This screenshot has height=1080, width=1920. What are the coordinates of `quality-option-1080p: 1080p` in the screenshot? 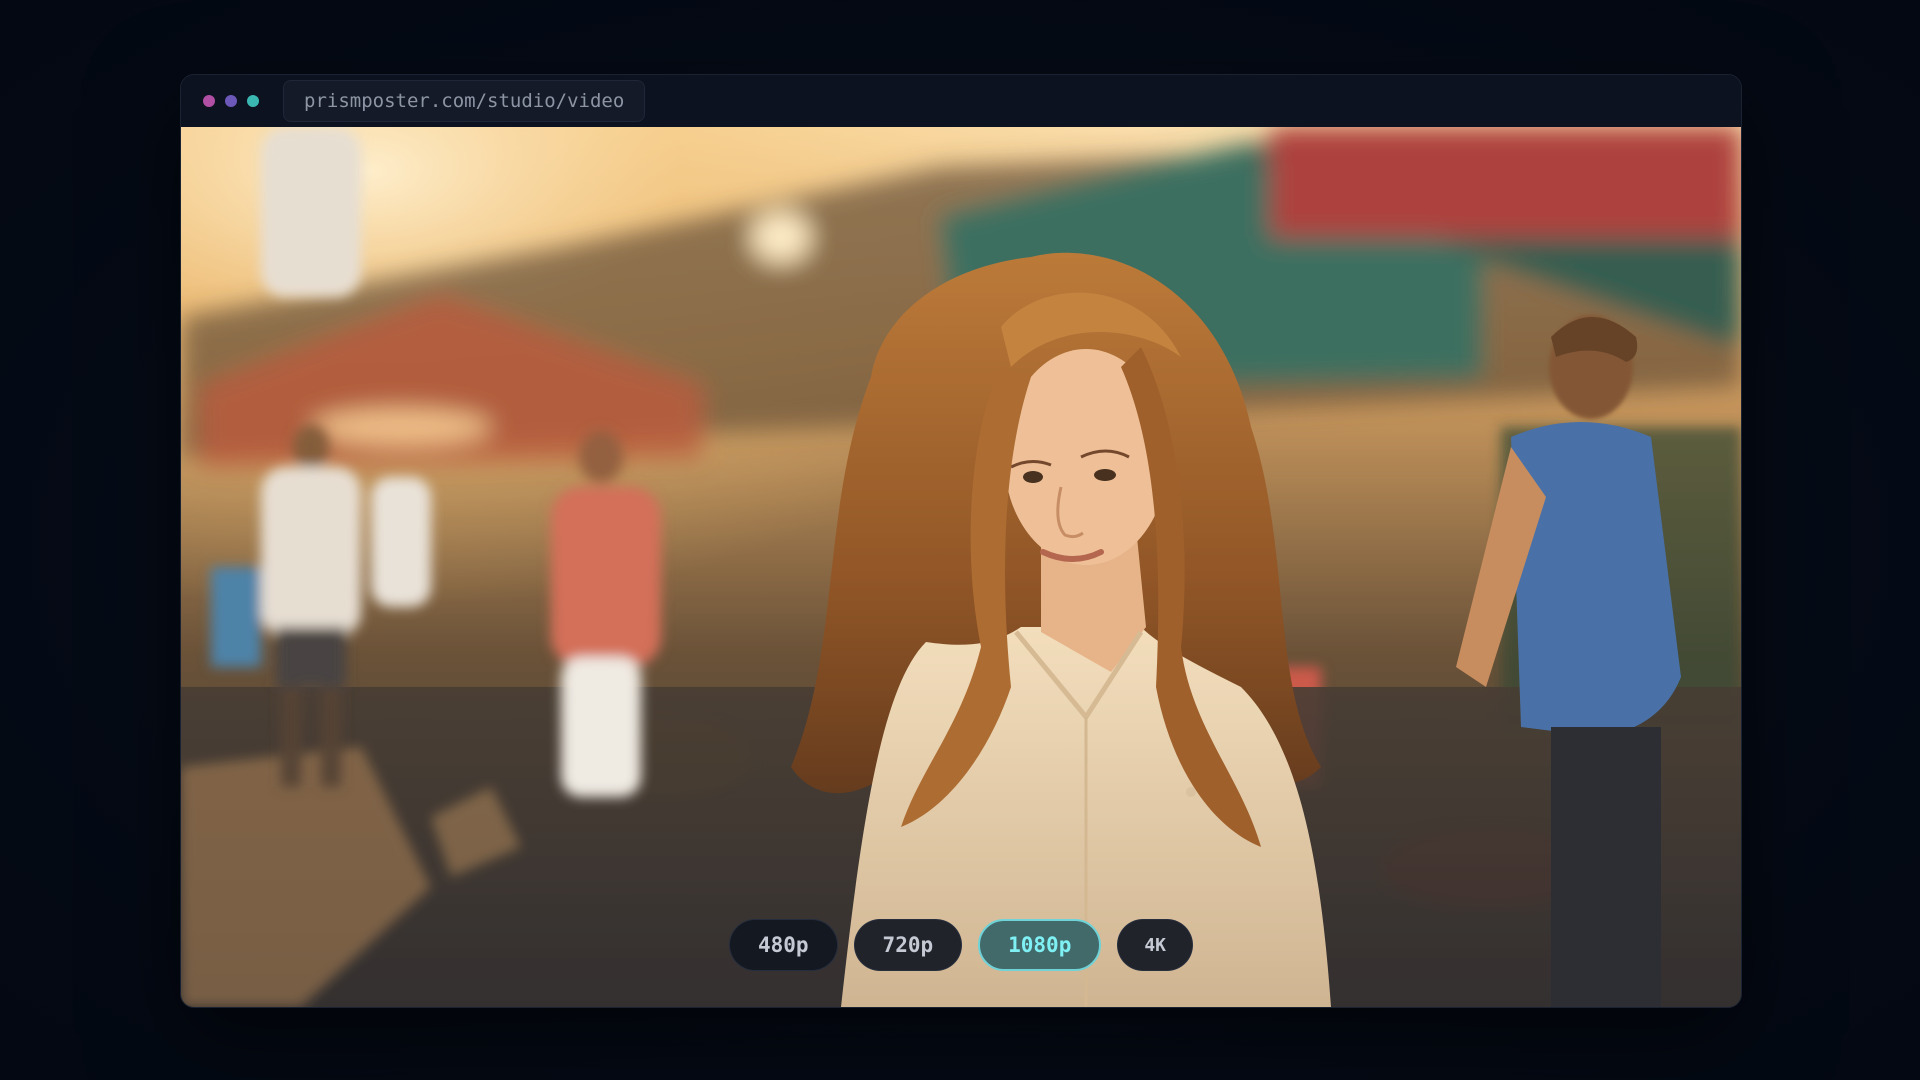 It's located at (1040, 945).